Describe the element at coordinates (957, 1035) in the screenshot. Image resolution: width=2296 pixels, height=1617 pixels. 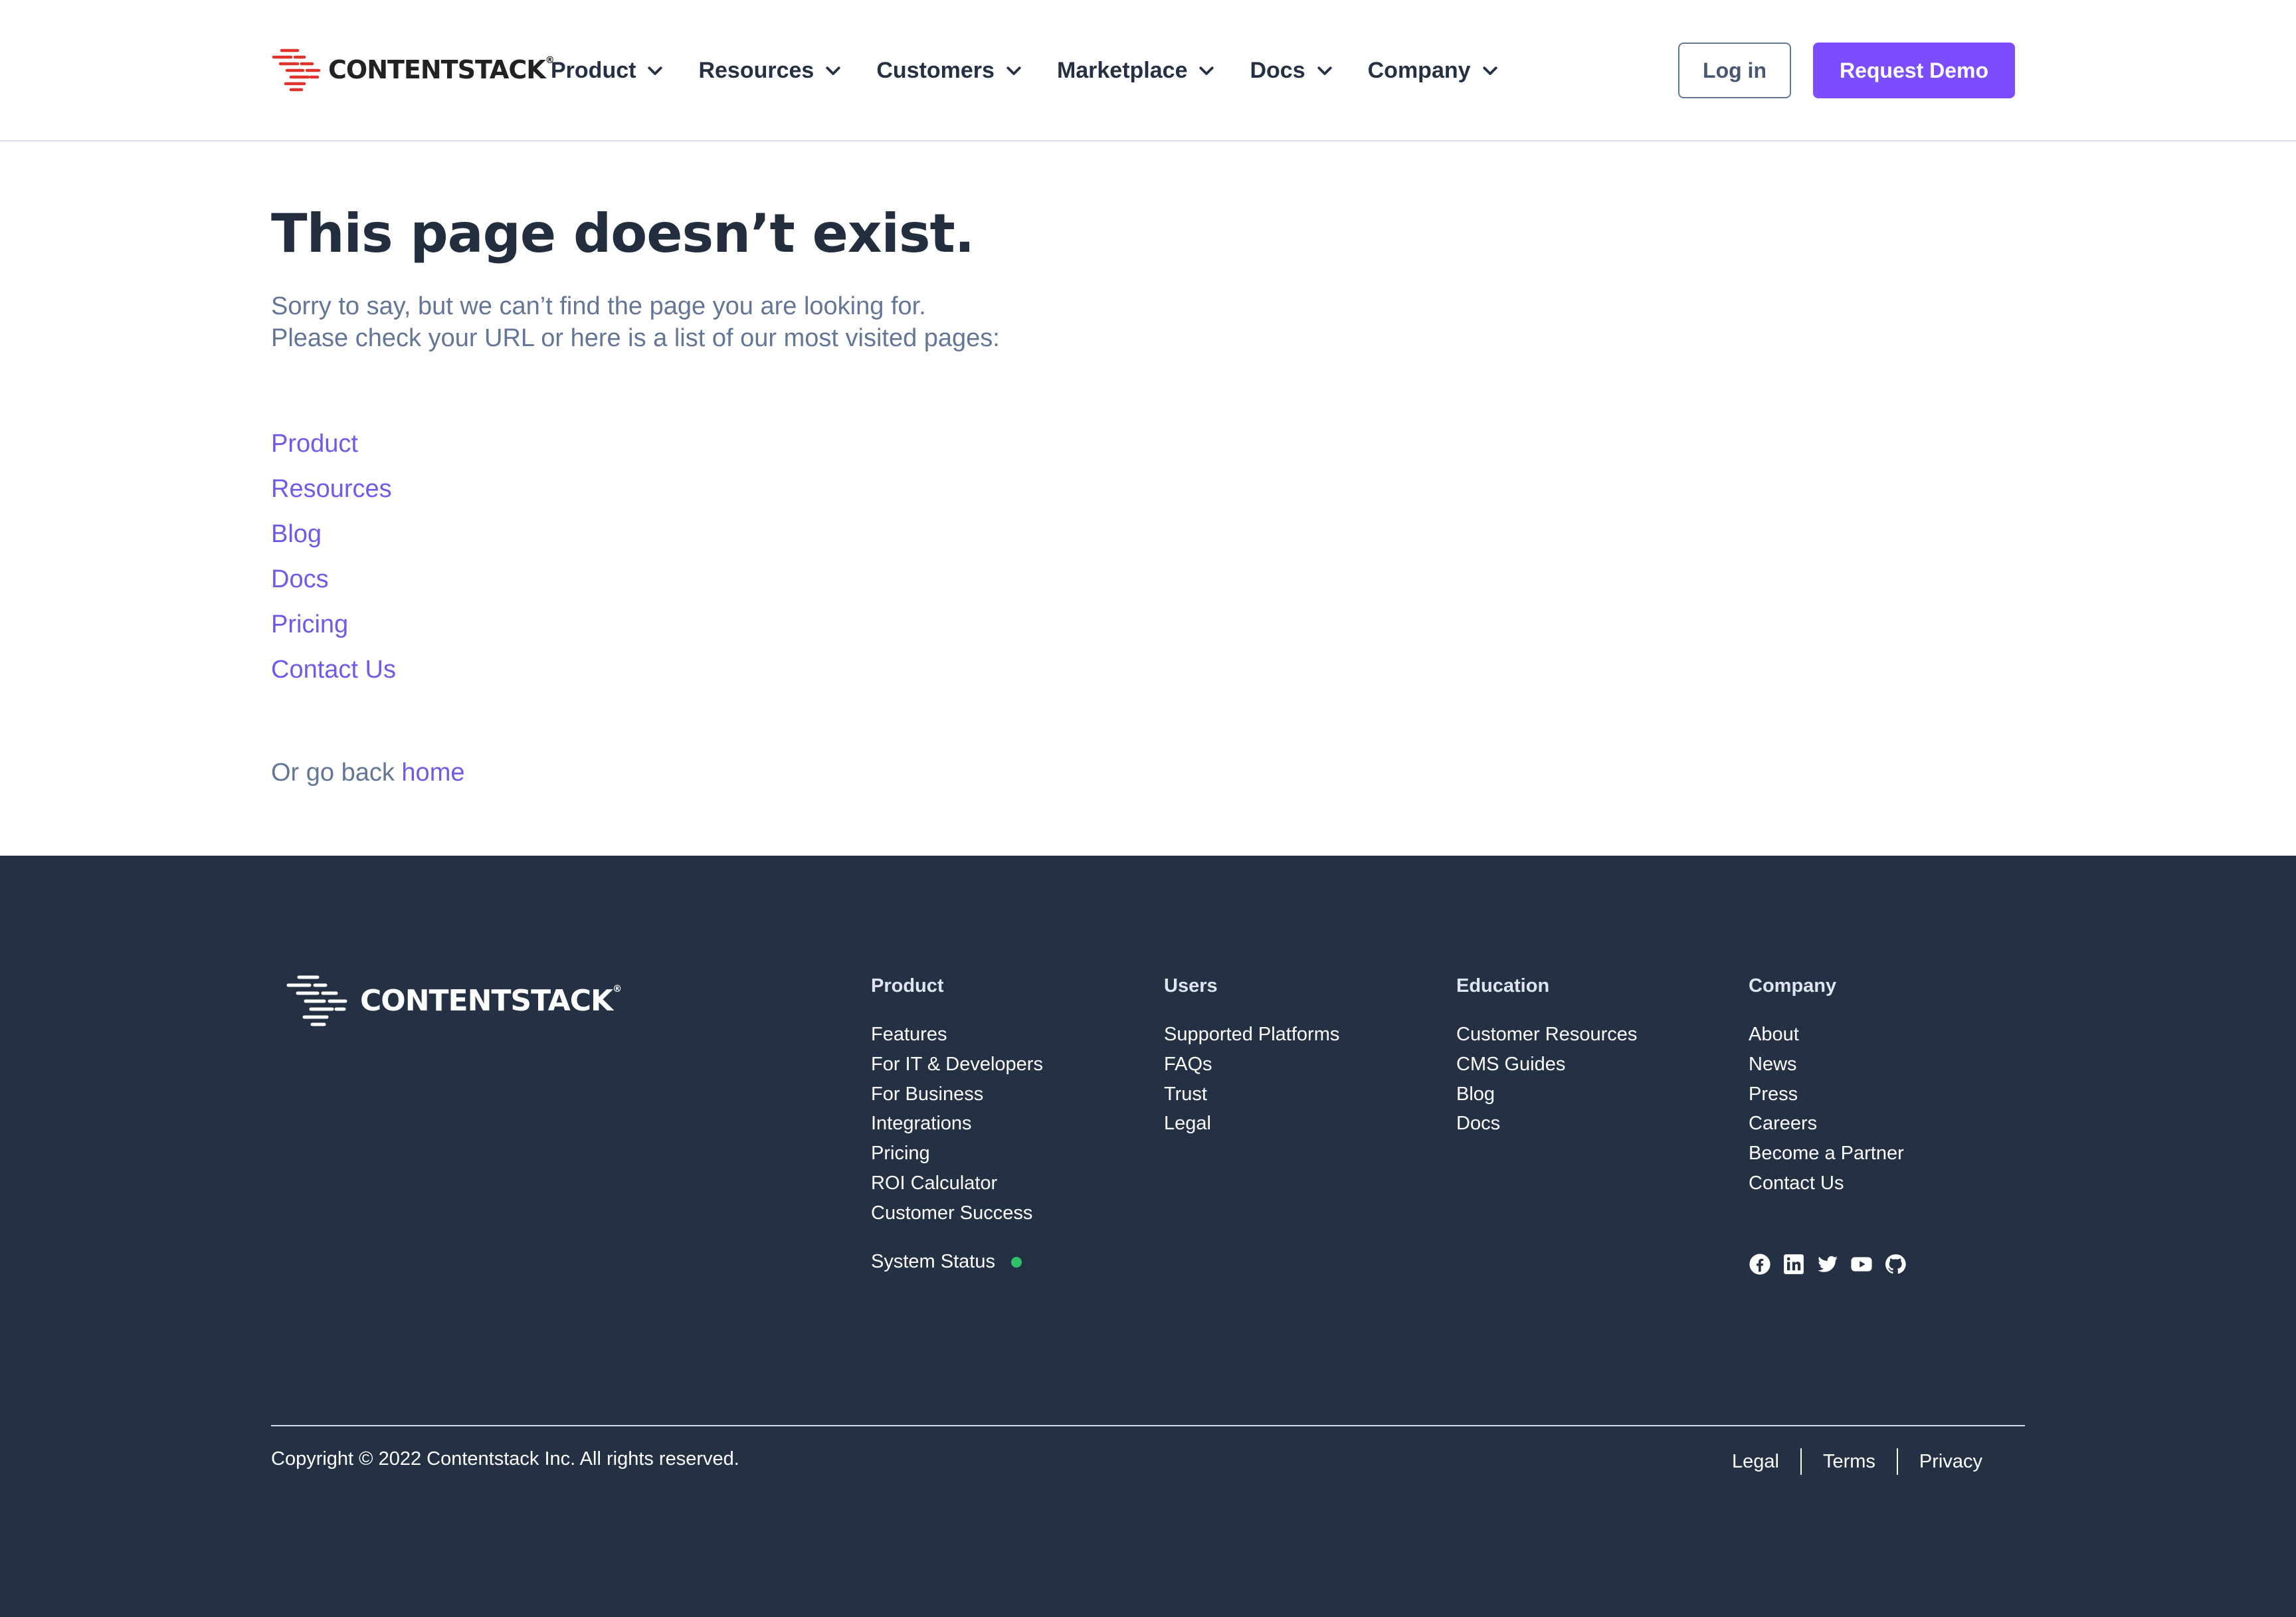
I see `footer-link: Features` at that location.